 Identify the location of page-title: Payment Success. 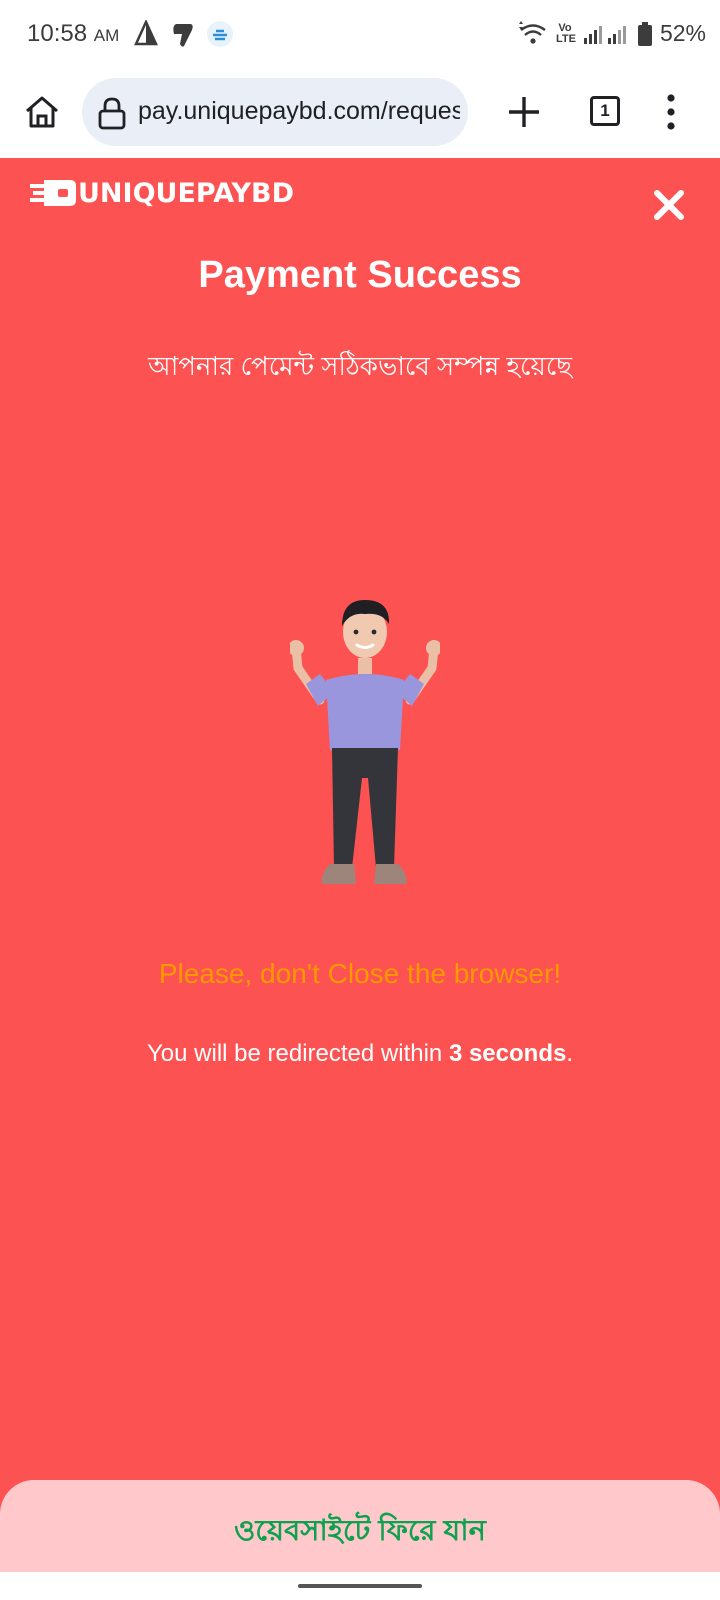
(360, 275).